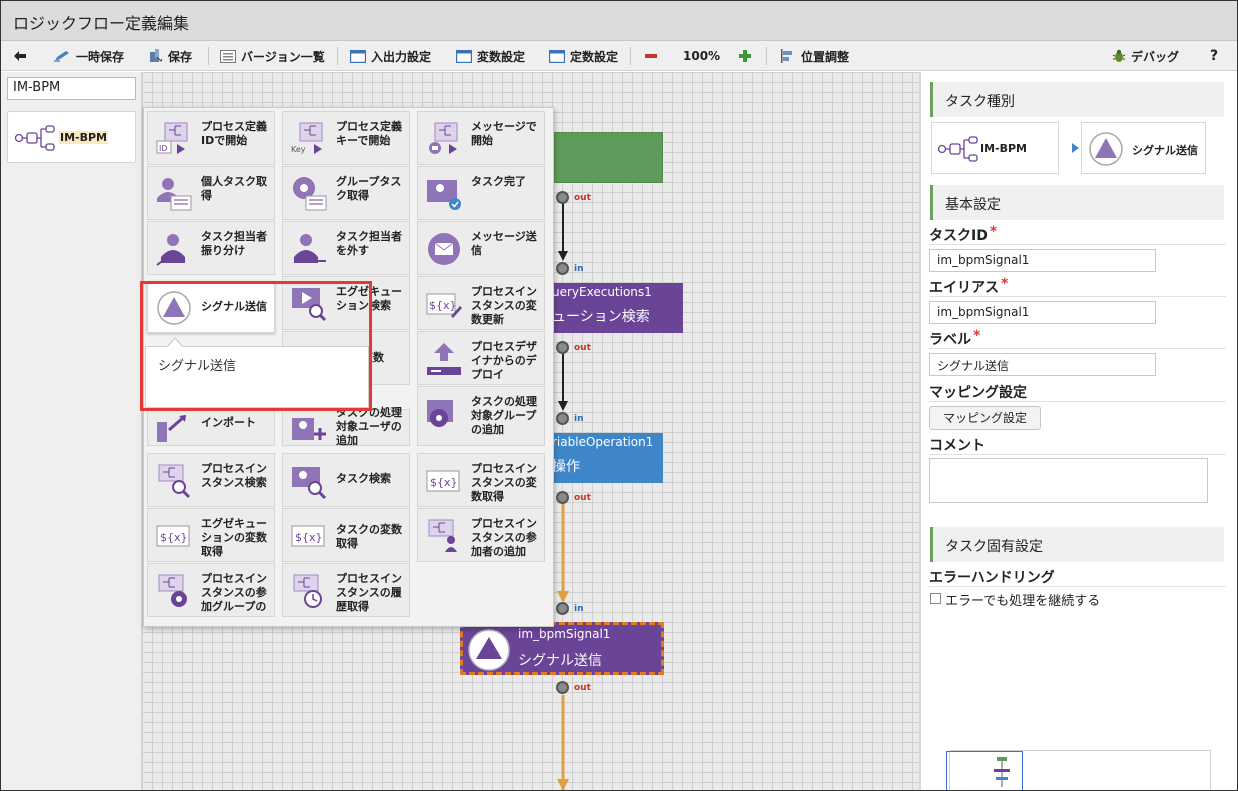 The image size is (1238, 791). I want to click on error-handling-label: エラーハンドリング, so click(992, 578).